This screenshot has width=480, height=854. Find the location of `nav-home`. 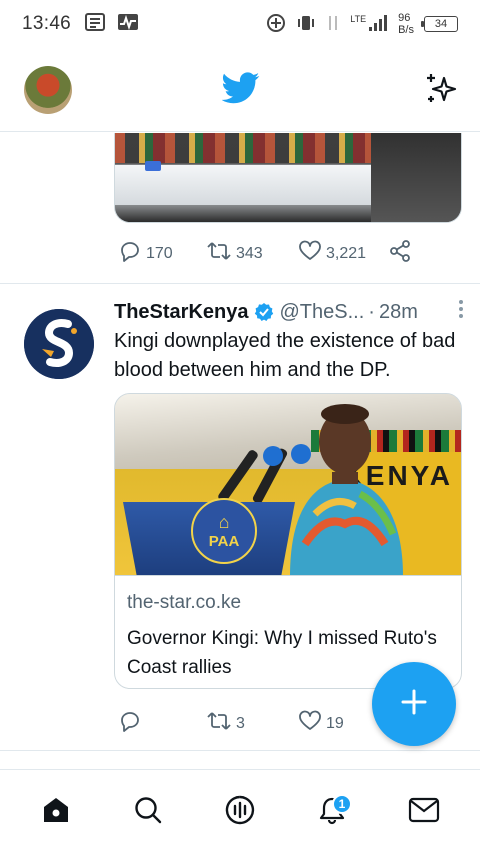

nav-home is located at coordinates (56, 812).